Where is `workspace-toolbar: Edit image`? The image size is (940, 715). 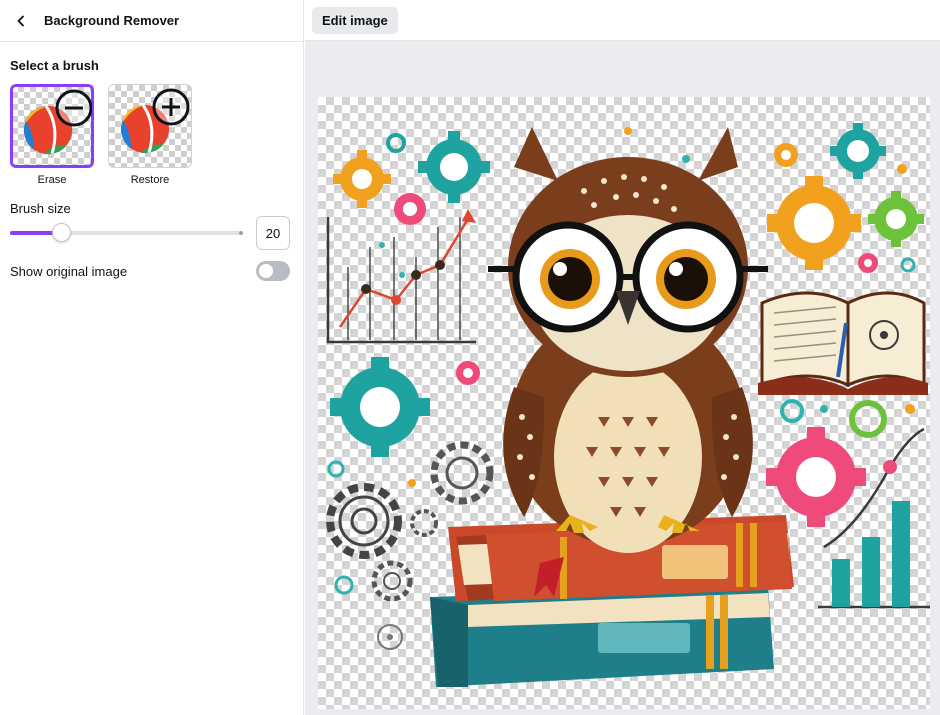
workspace-toolbar: Edit image is located at coordinates (622, 20).